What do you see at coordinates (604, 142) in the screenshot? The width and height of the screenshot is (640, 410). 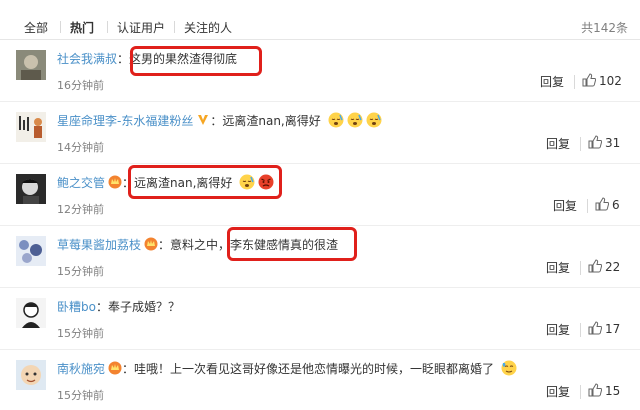 I see `like-button: 31` at bounding box center [604, 142].